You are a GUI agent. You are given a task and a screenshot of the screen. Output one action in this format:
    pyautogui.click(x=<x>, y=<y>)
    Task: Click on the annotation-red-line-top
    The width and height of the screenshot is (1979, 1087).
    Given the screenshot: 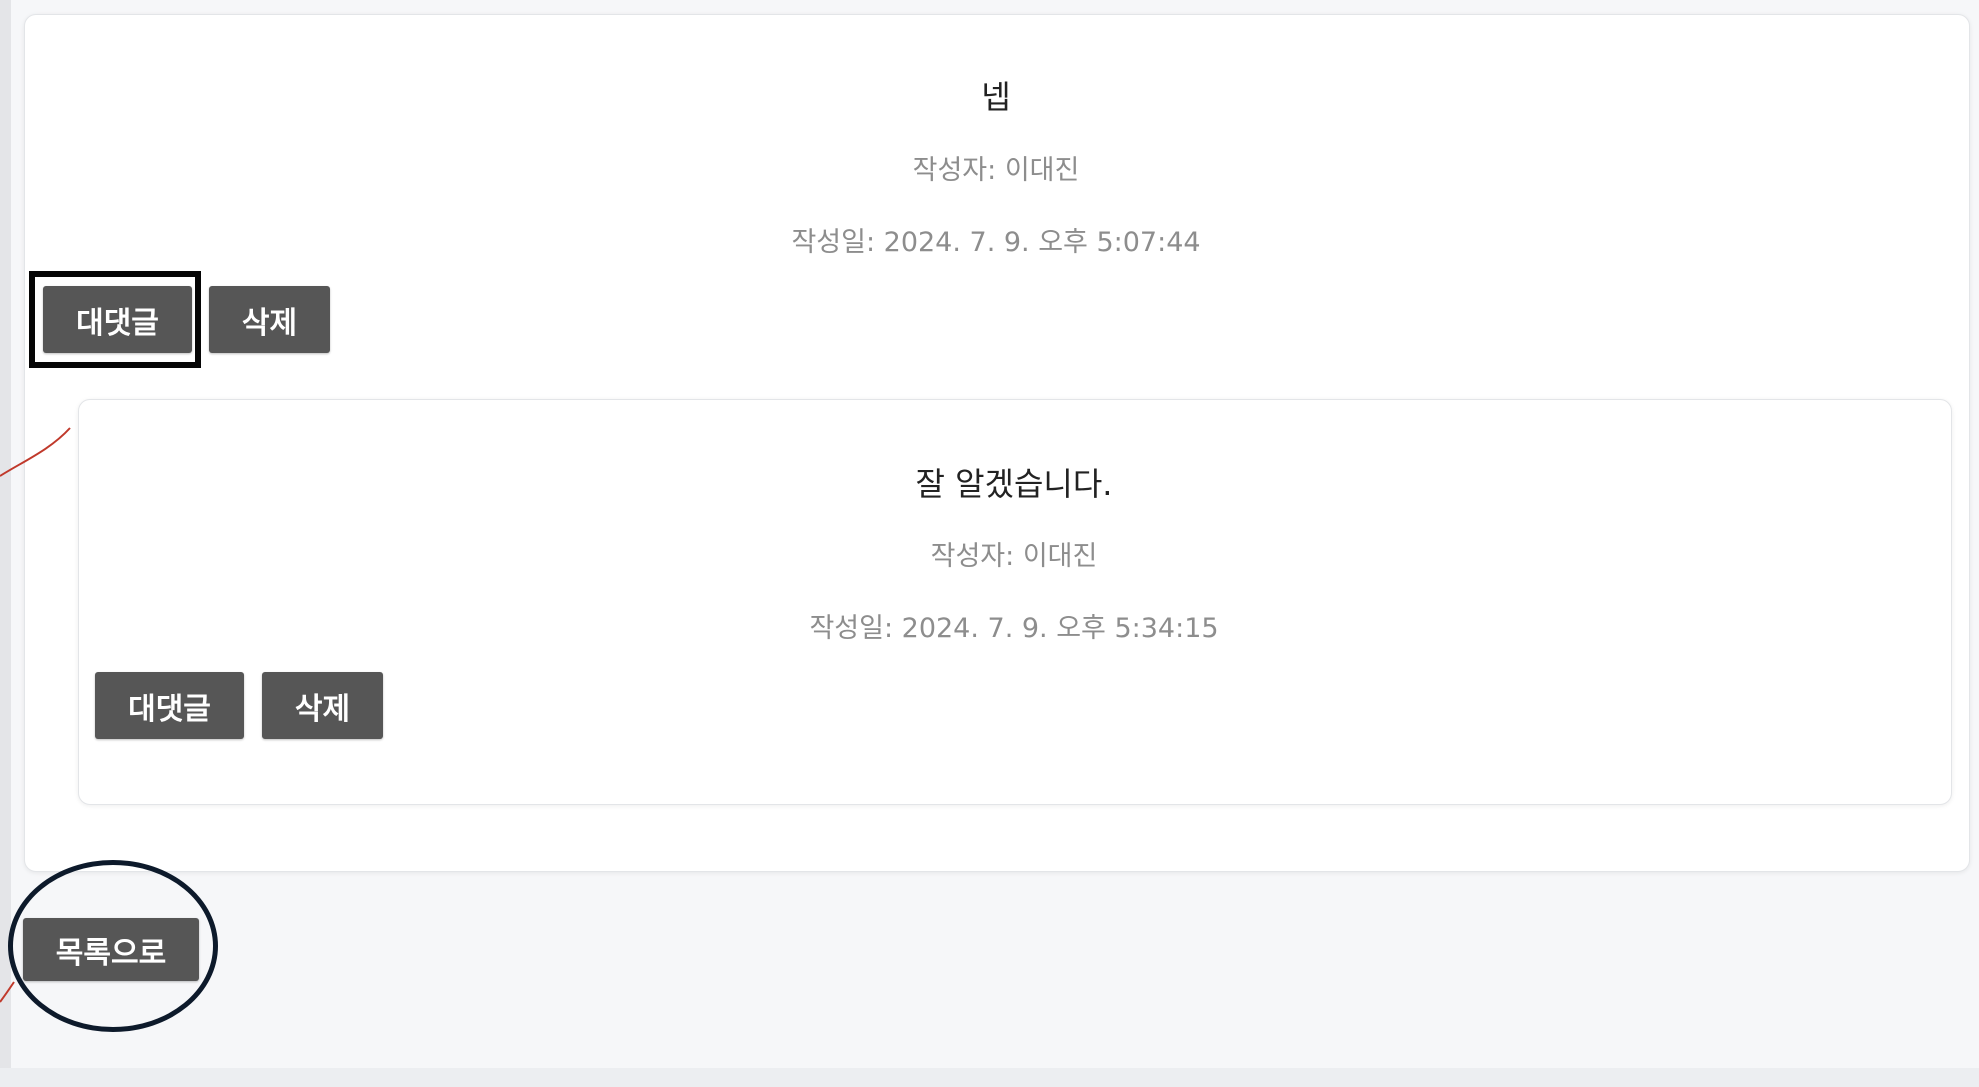 What is the action you would take?
    pyautogui.click(x=35, y=452)
    